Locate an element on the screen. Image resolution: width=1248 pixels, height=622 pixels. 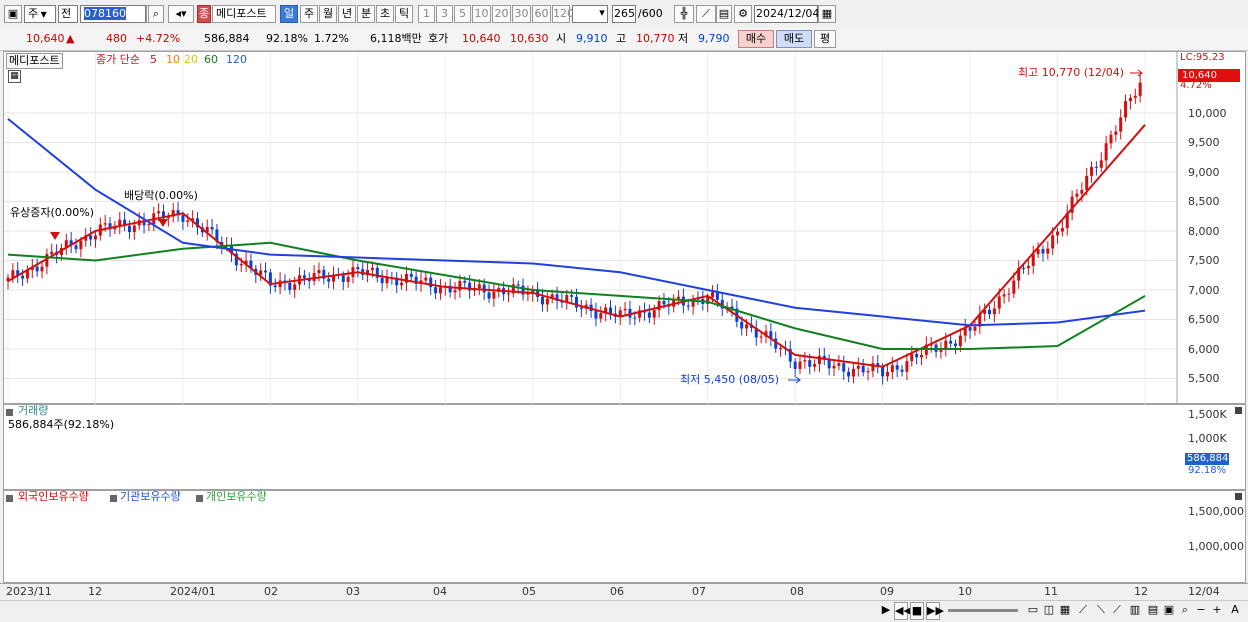
x-tick: 09 is located at coordinates (887, 591).